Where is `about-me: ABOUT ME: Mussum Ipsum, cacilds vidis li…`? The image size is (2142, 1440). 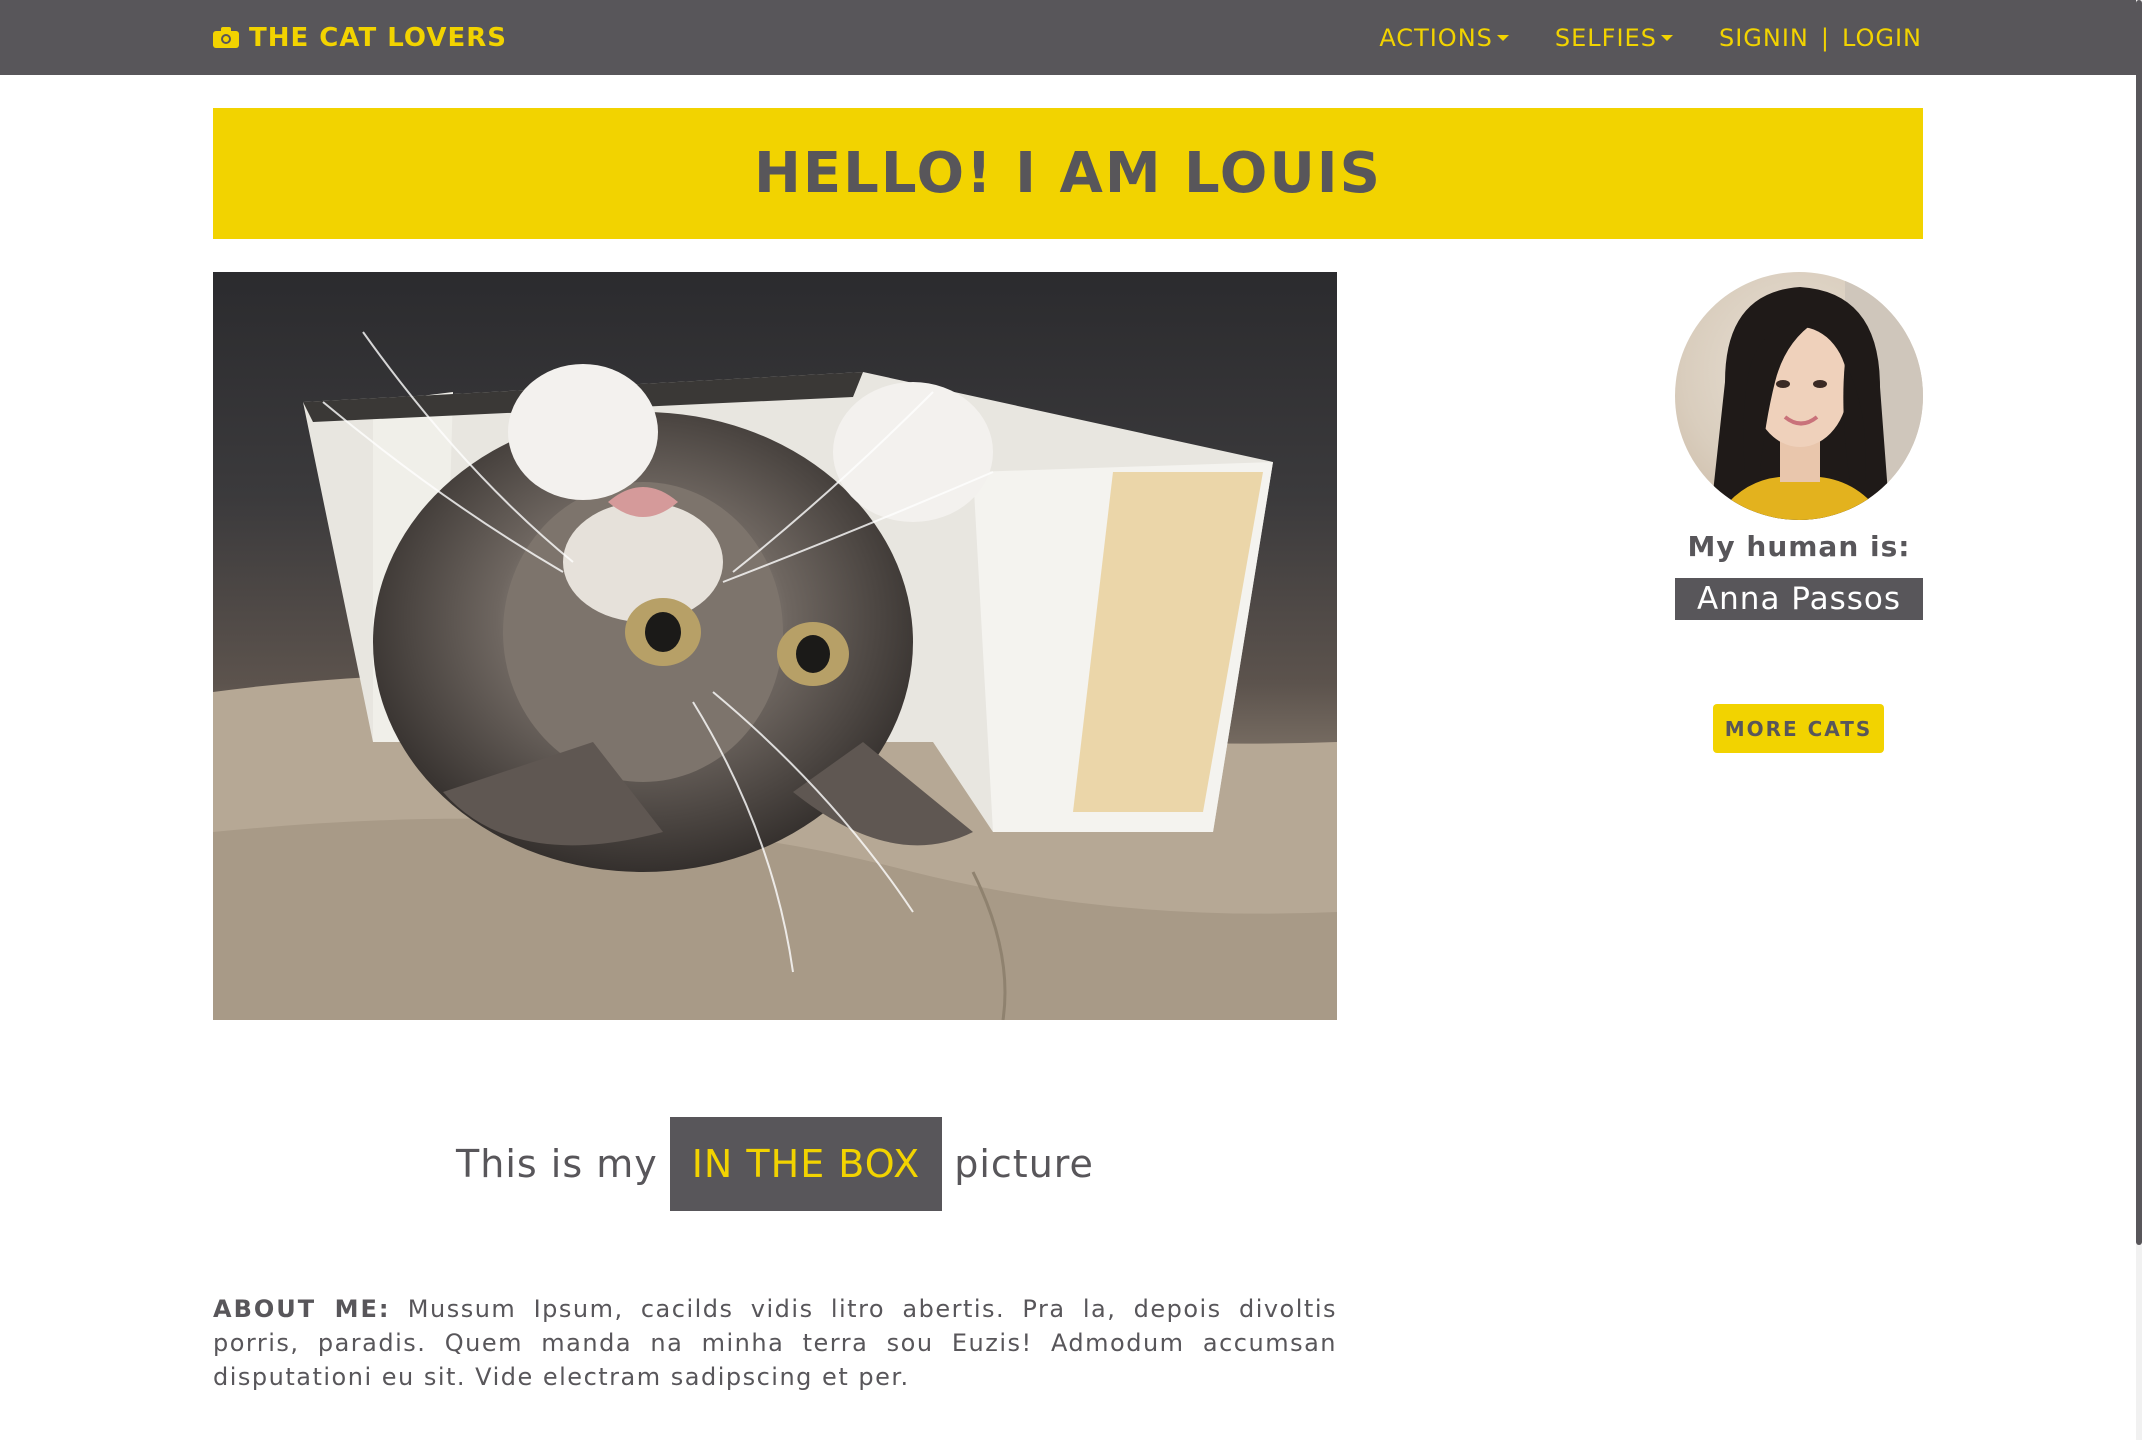 about-me: ABOUT ME: Mussum Ipsum, cacilds vidis li… is located at coordinates (775, 1343).